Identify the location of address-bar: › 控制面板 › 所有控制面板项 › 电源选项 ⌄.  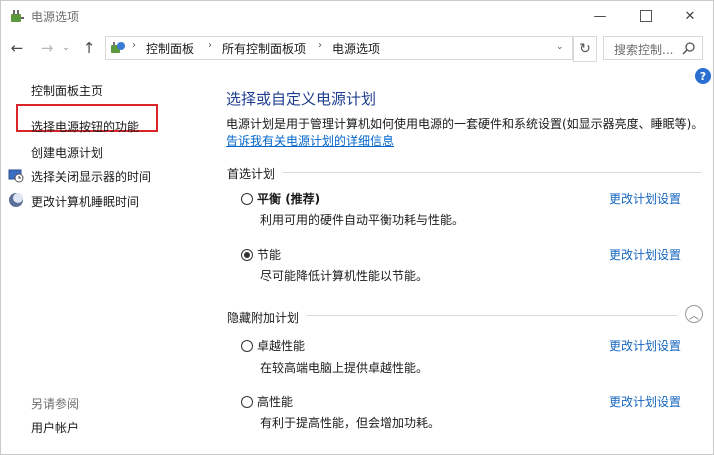
(339, 48).